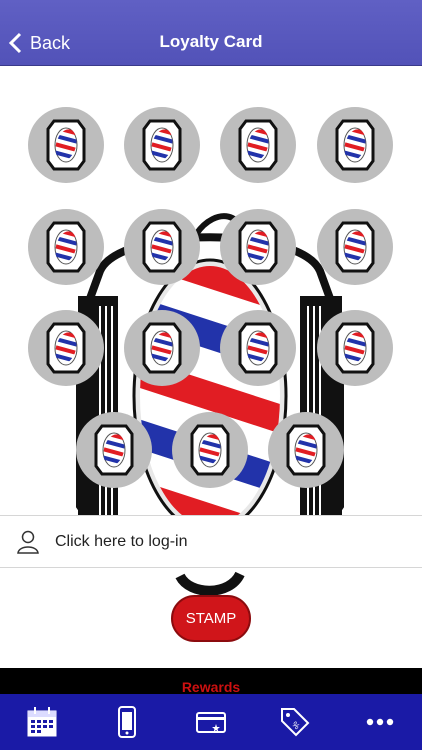 This screenshot has height=750, width=422. I want to click on tab-bar: %, so click(211, 722).